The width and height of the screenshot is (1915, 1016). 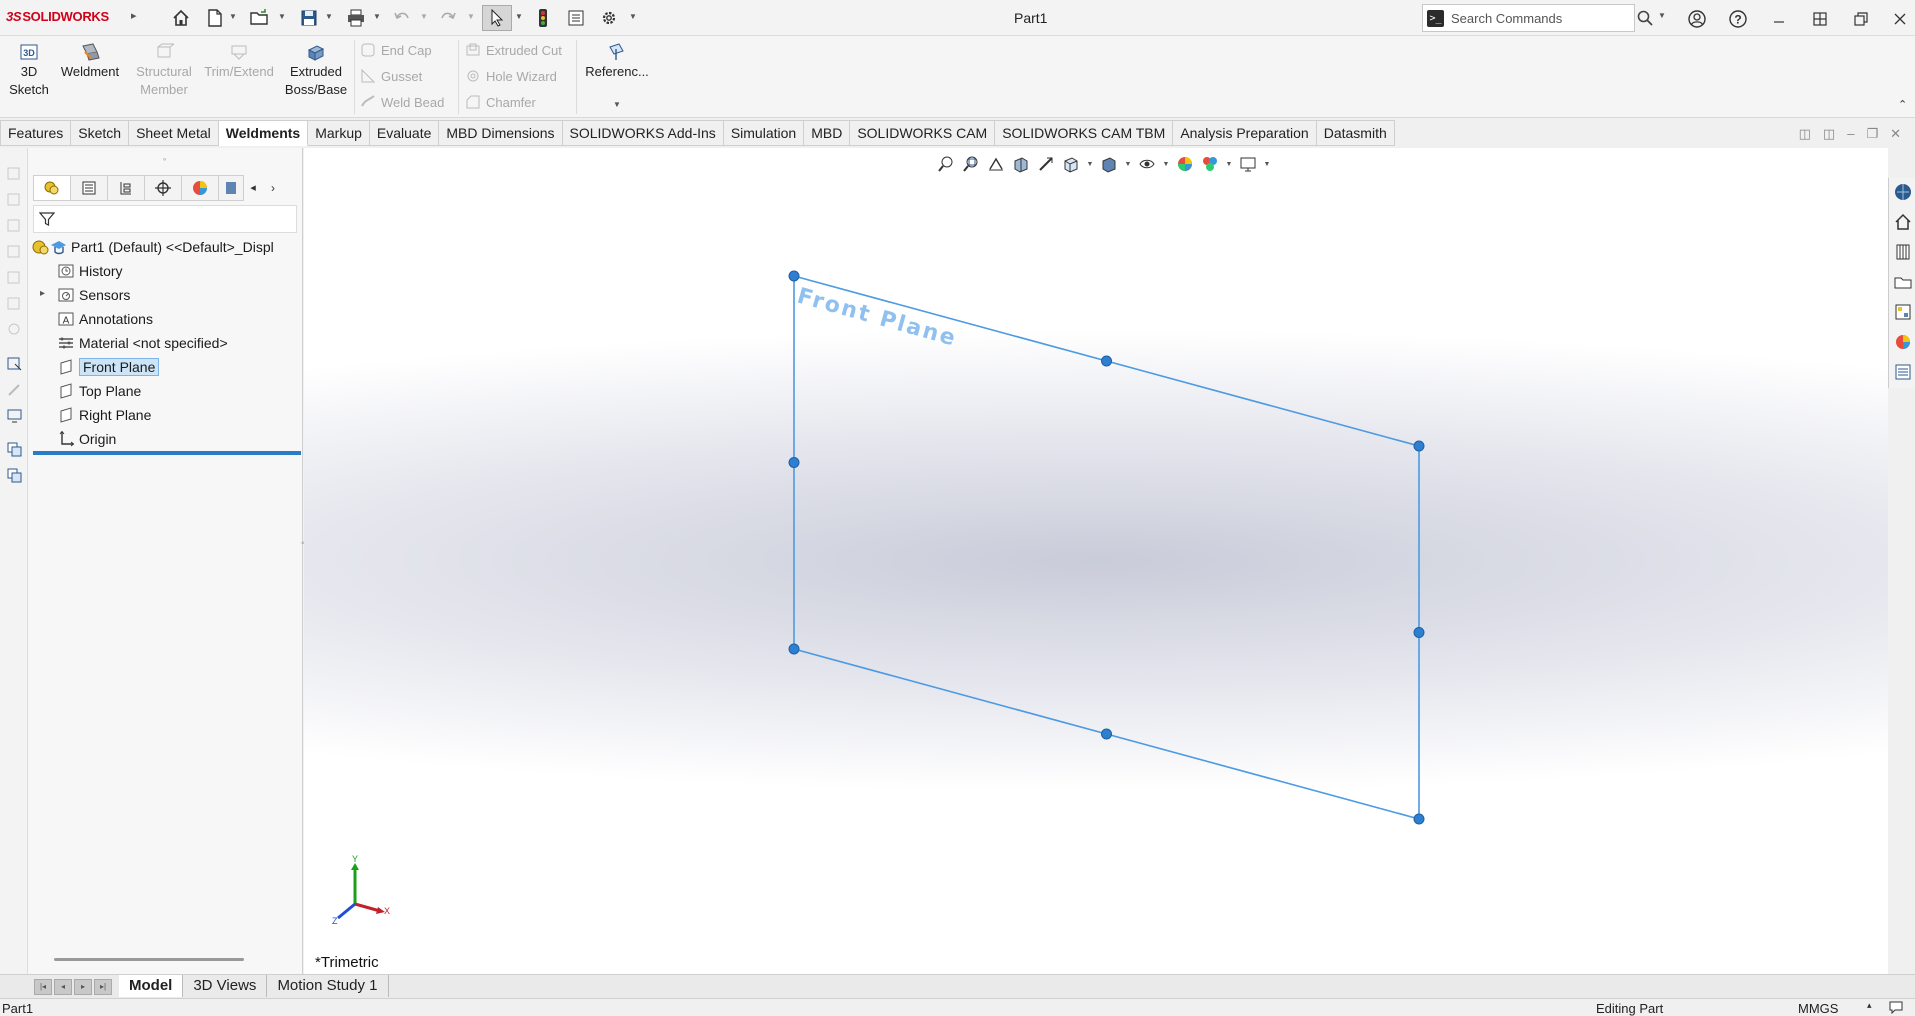 What do you see at coordinates (63, 987) in the screenshot?
I see `prev-tab-icon: ◂` at bounding box center [63, 987].